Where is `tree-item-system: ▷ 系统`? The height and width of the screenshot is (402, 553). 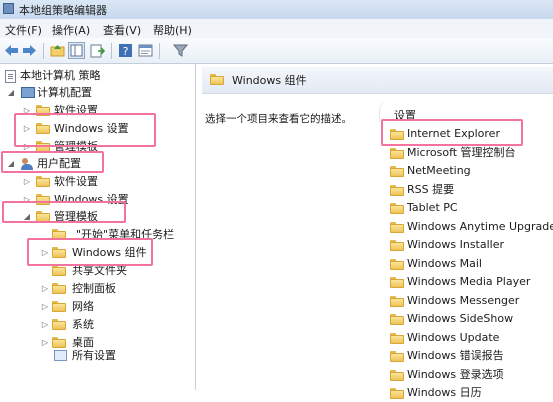 tree-item-system: ▷ 系统 is located at coordinates (117, 324).